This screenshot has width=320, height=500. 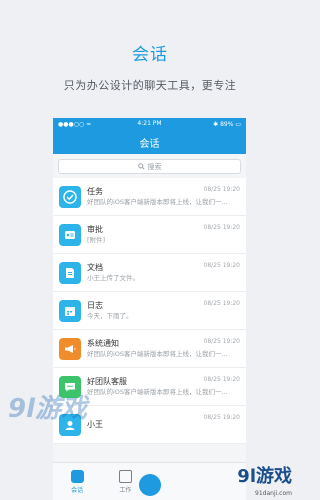 I want to click on tab-work-label: 工作, so click(x=125, y=490).